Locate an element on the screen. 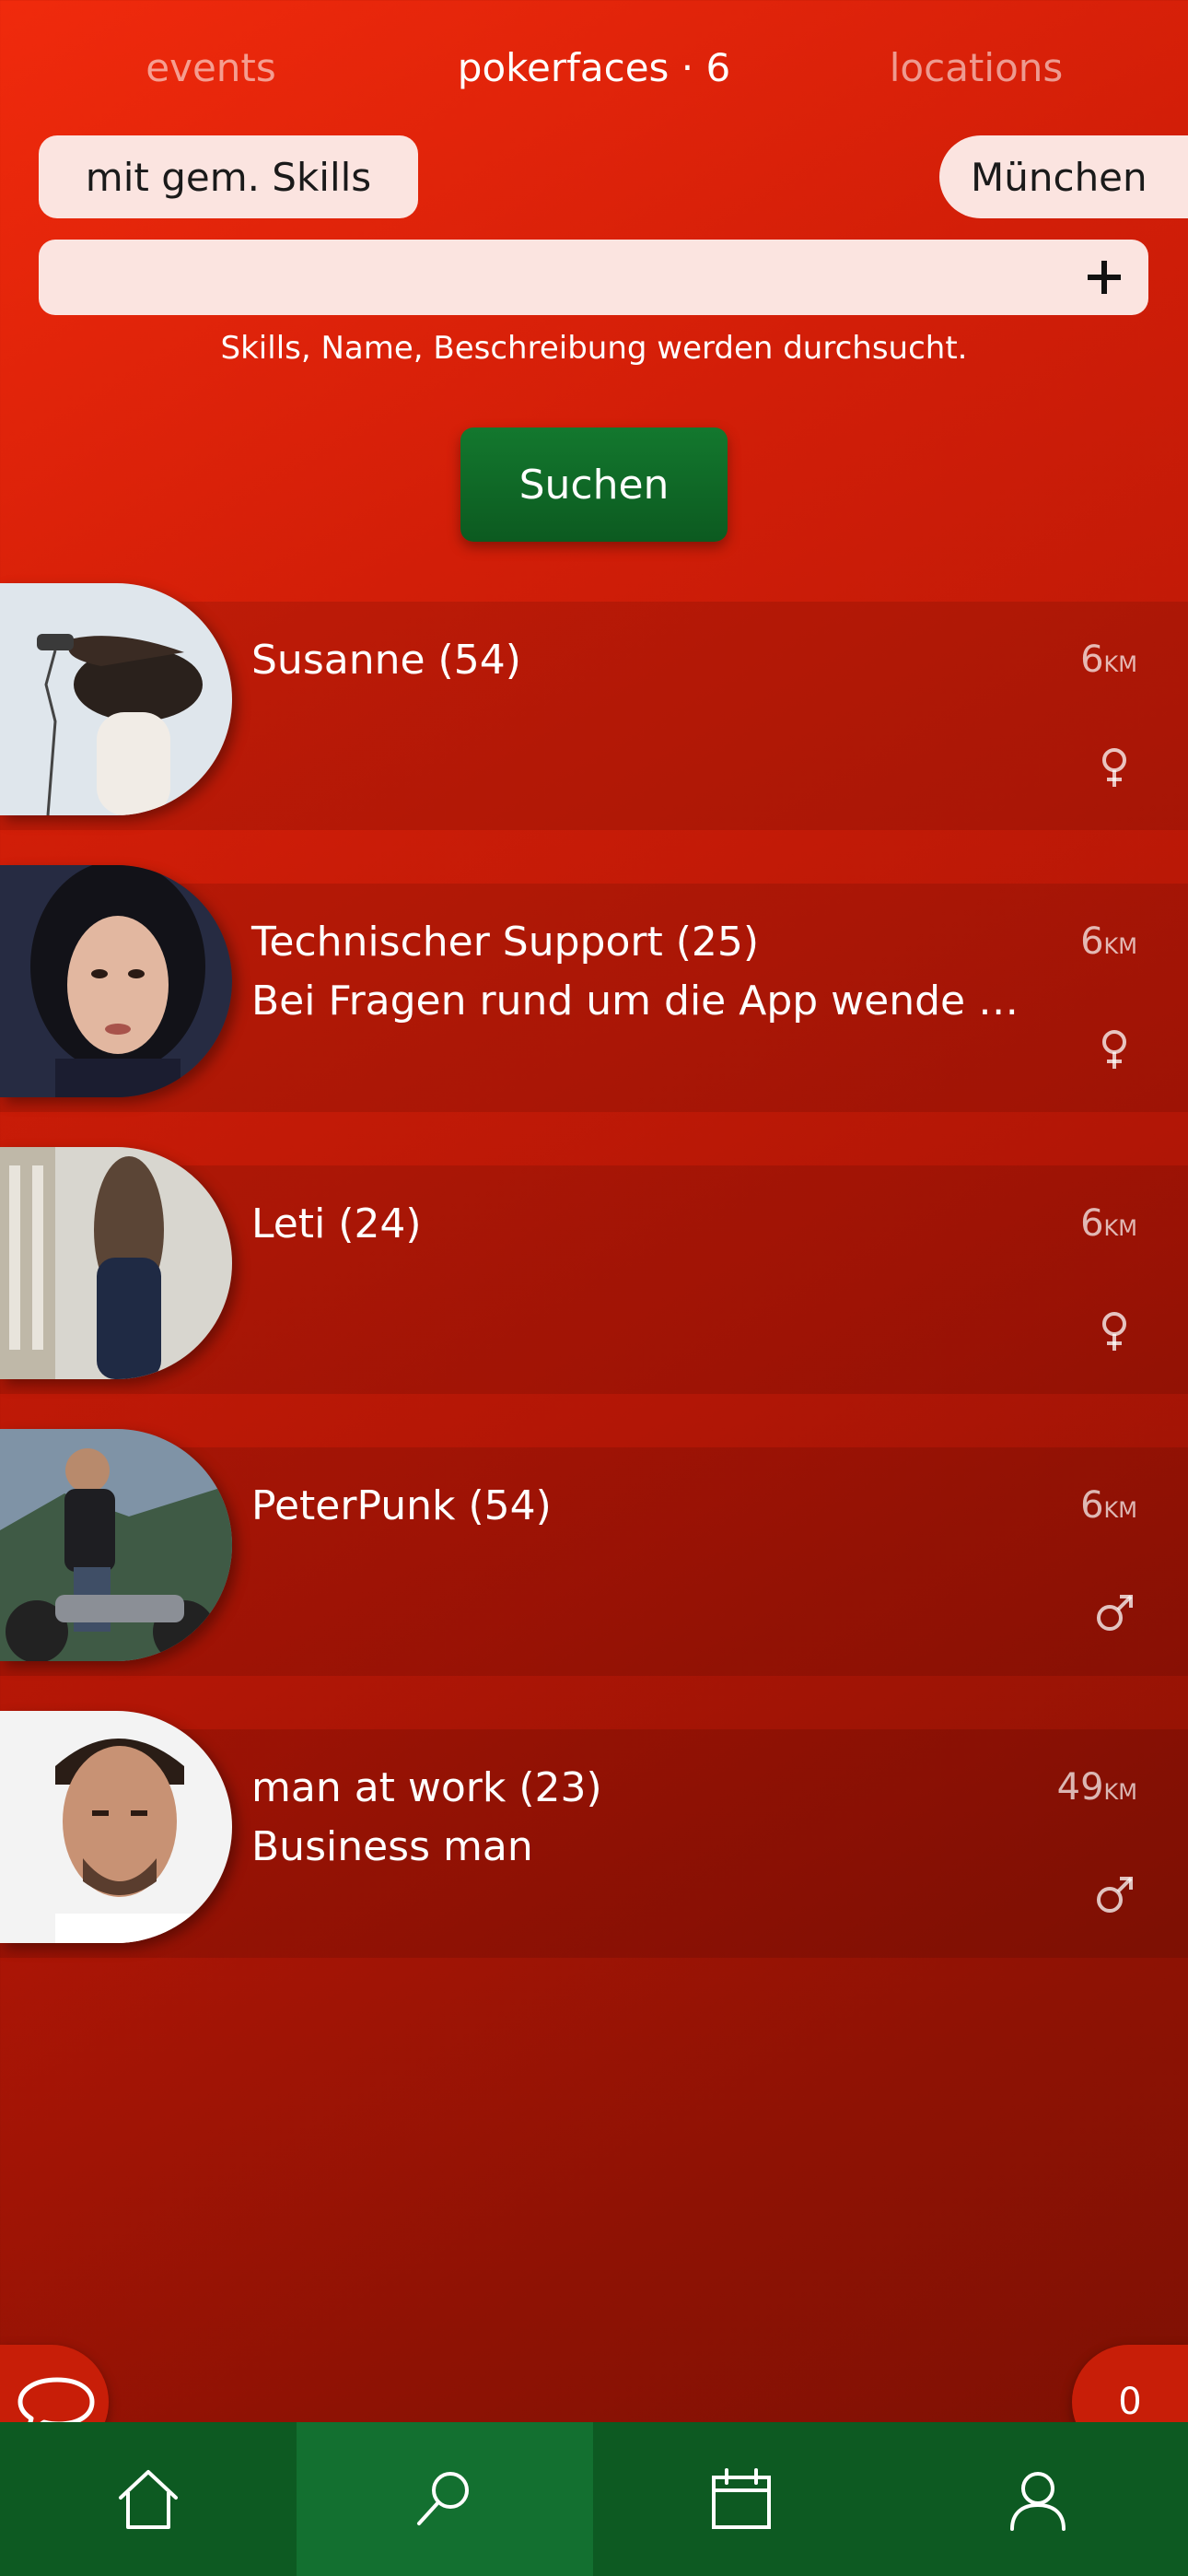 Image resolution: width=1188 pixels, height=2576 pixels. nav-search is located at coordinates (445, 2499).